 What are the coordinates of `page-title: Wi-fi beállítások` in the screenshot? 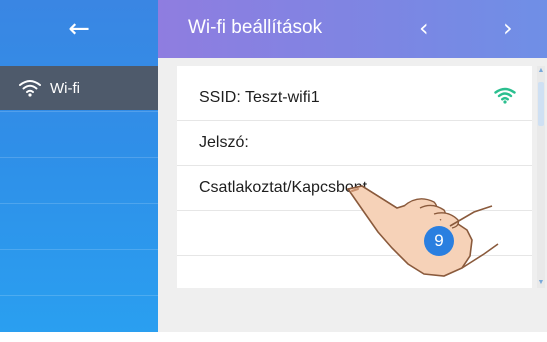 It's located at (255, 27).